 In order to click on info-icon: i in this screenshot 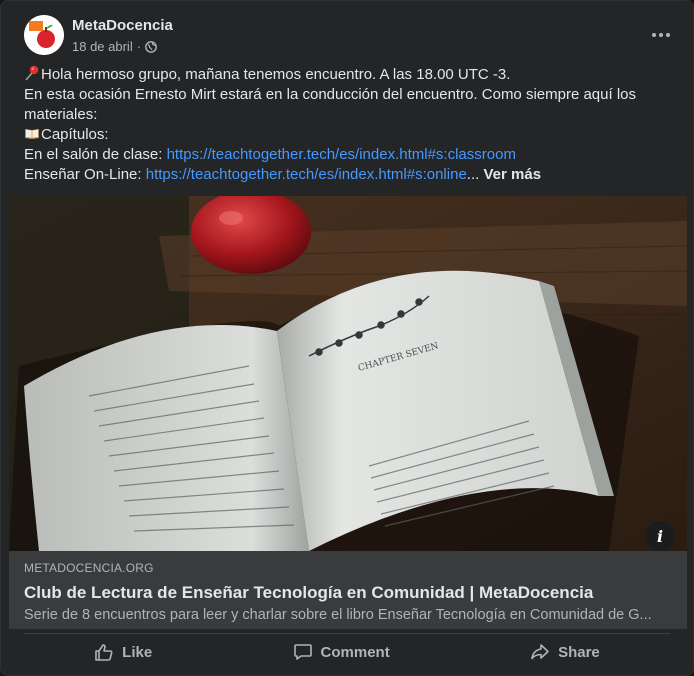, I will do `click(660, 536)`.